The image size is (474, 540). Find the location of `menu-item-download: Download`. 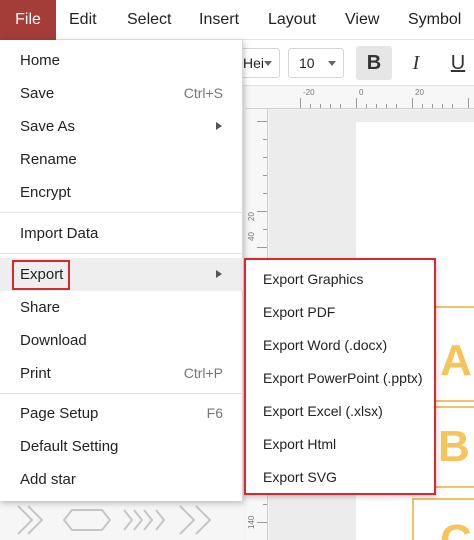

menu-item-download: Download is located at coordinates (121, 340).